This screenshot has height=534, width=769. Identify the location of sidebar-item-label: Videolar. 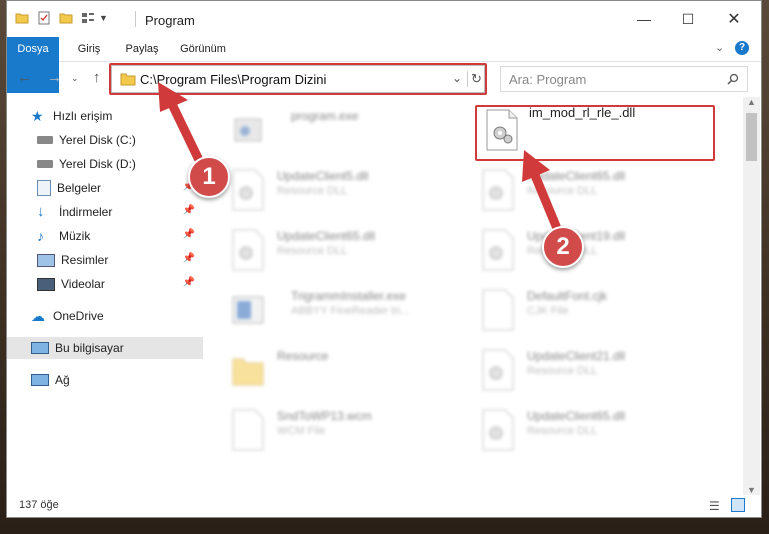
(83, 284).